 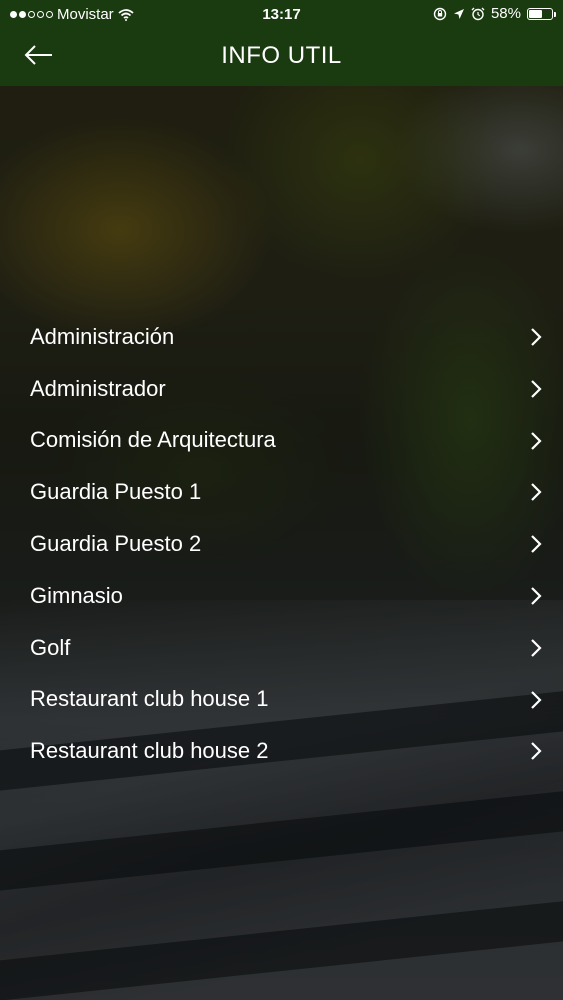 I want to click on list-item-label: Guardia Puesto 2, so click(x=116, y=544).